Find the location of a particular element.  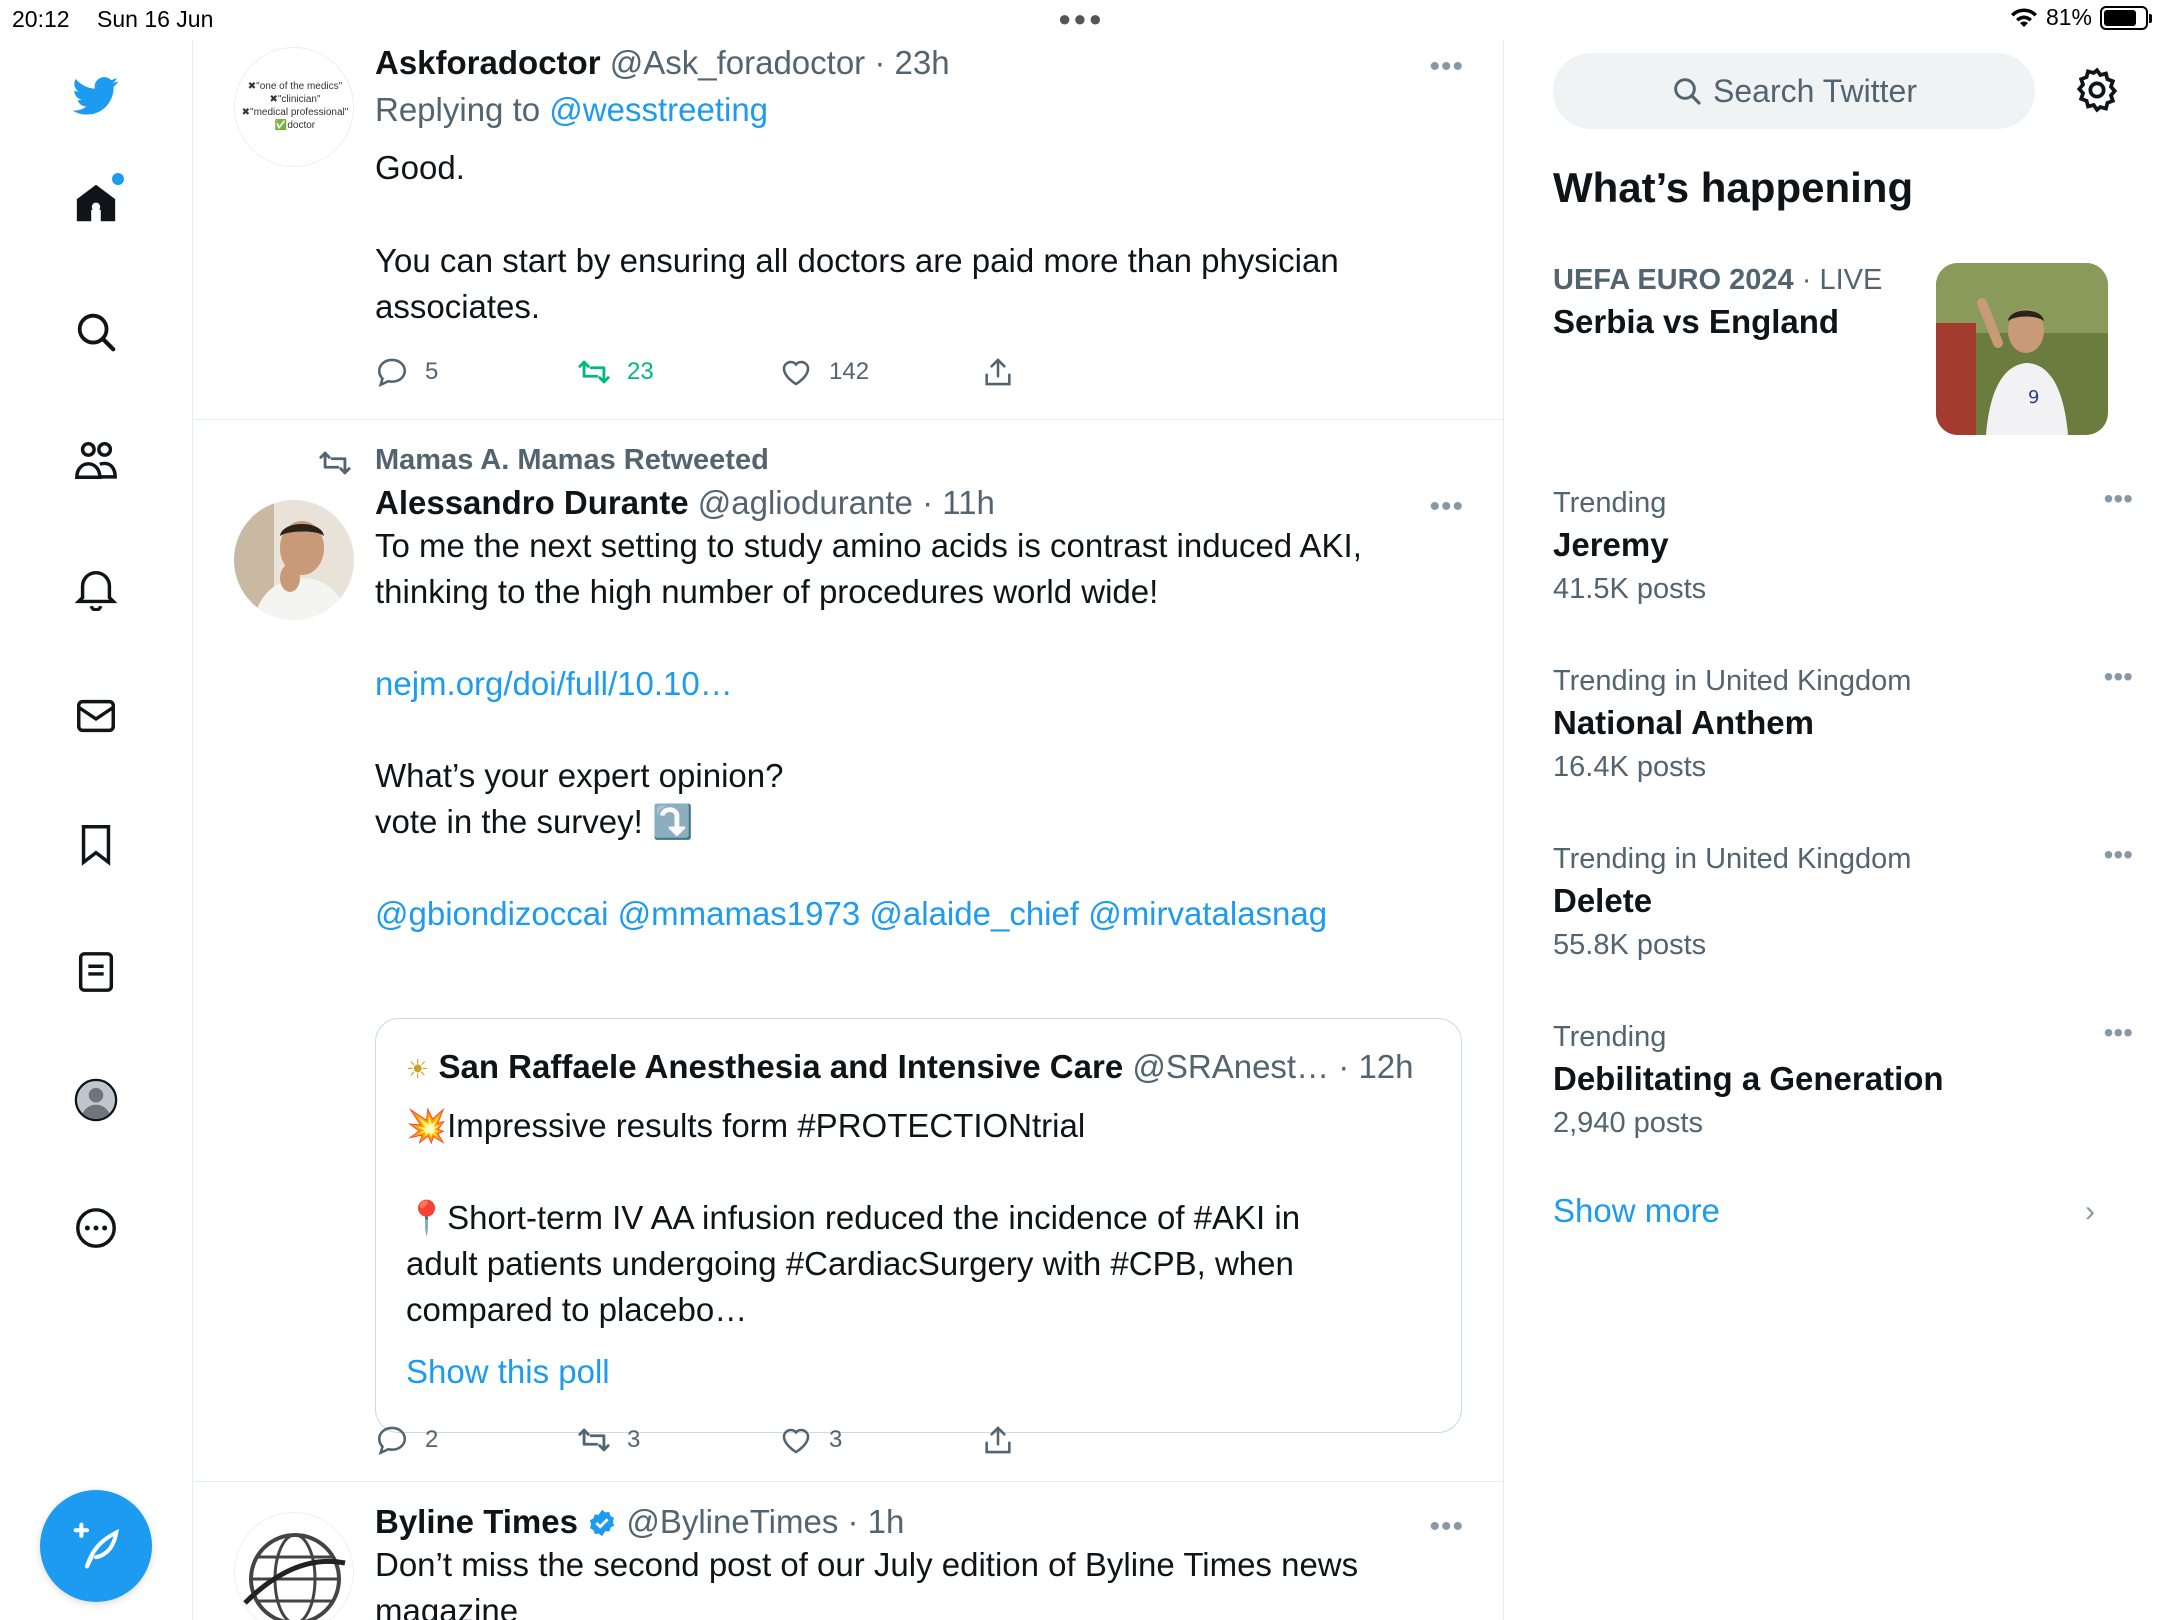

nav-profile is located at coordinates (96, 1100).